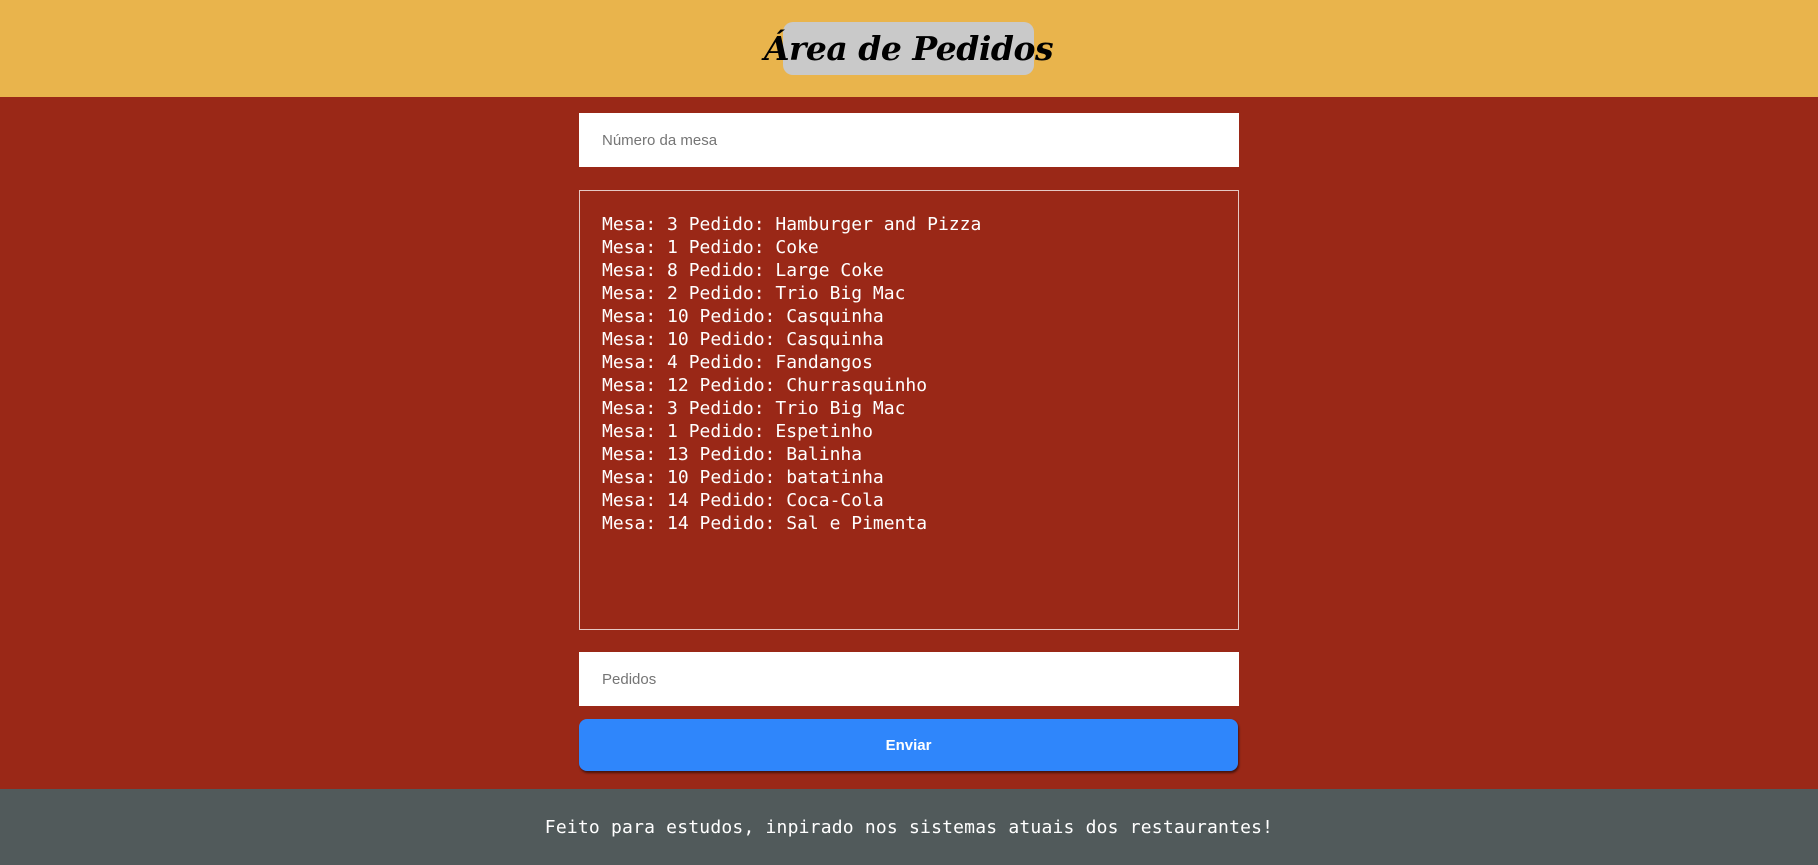 Image resolution: width=1818 pixels, height=865 pixels. Describe the element at coordinates (743, 500) in the screenshot. I see `order-line: Mesa: 14 Pedido: Coca-Cola` at that location.